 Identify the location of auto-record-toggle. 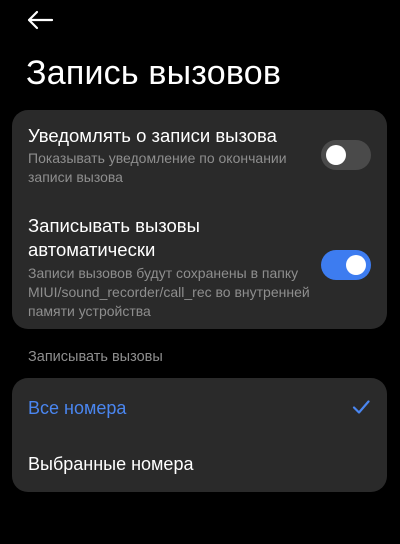
(346, 265).